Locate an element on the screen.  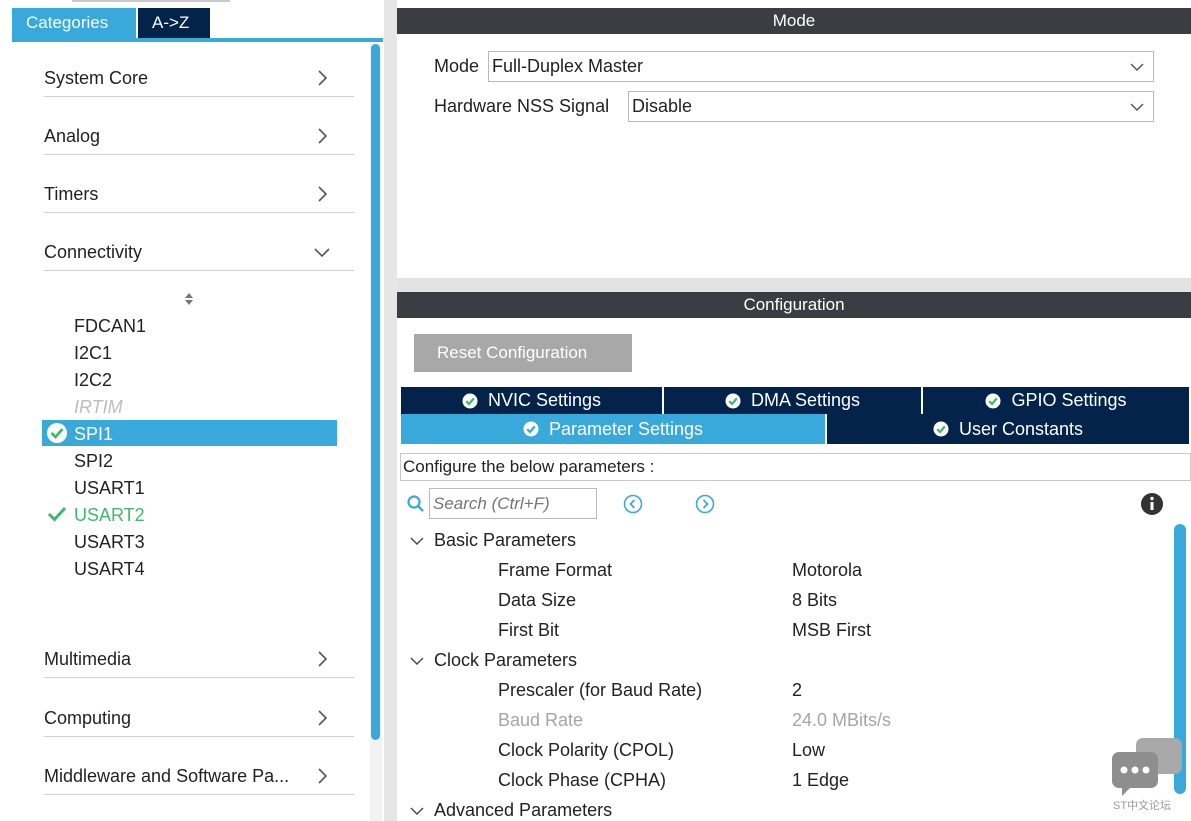
peripheral-i2c2: I2C2 is located at coordinates (93, 380).